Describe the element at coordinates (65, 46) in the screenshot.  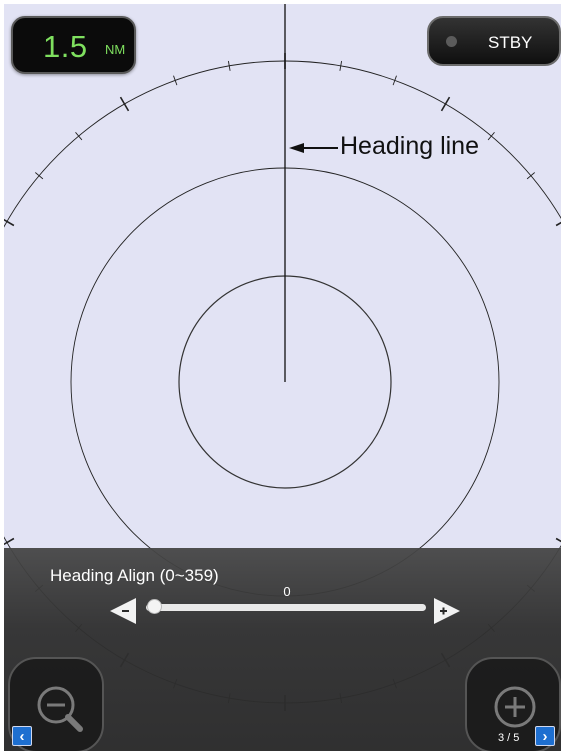
I see `range-value: 1.5` at that location.